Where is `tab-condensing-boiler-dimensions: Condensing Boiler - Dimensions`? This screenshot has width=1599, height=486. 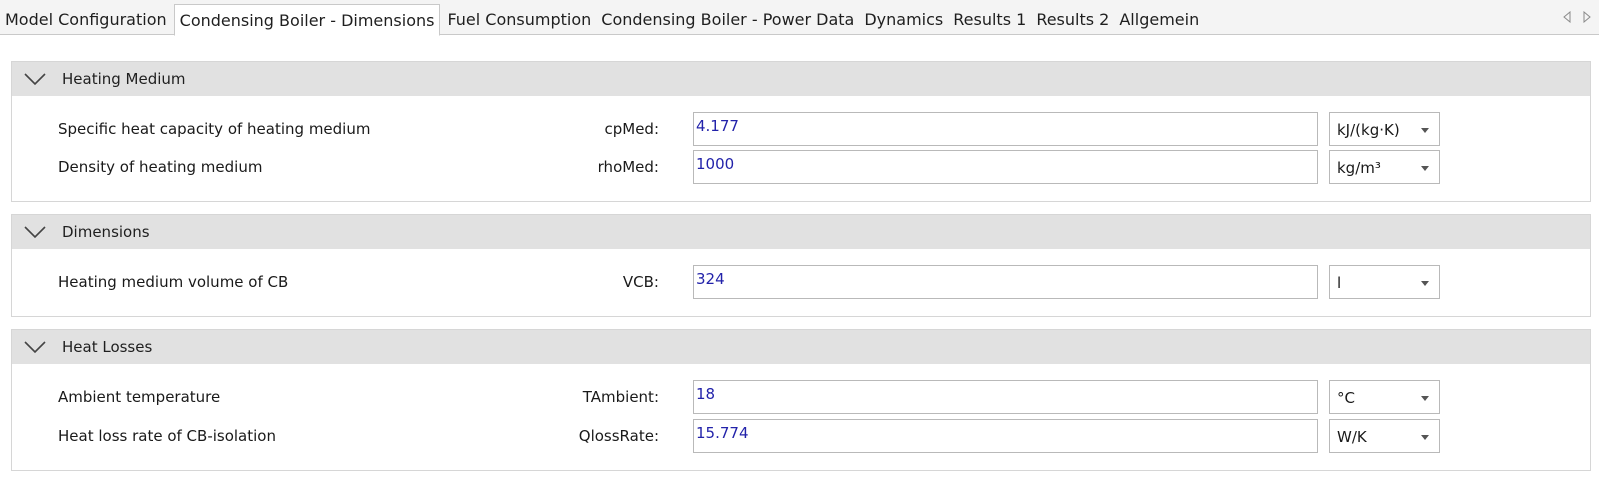
tab-condensing-boiler-dimensions: Condensing Boiler - Dimensions is located at coordinates (307, 20).